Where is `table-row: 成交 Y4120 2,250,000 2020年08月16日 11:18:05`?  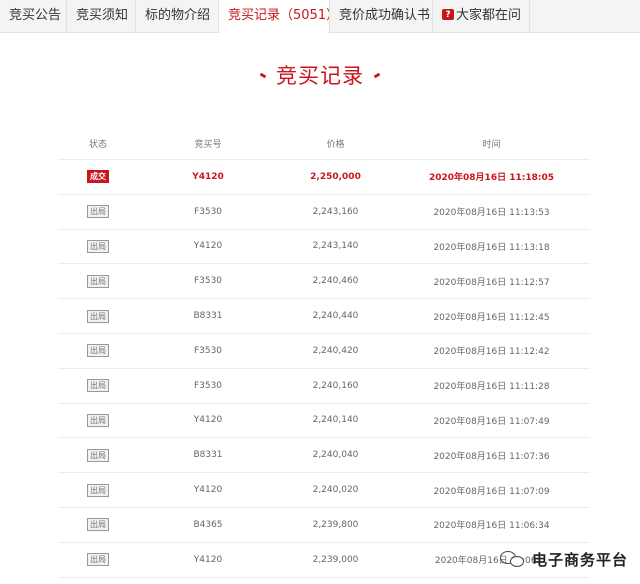
table-row: 成交 Y4120 2,250,000 2020年08月16日 11:18:05 is located at coordinates (324, 177).